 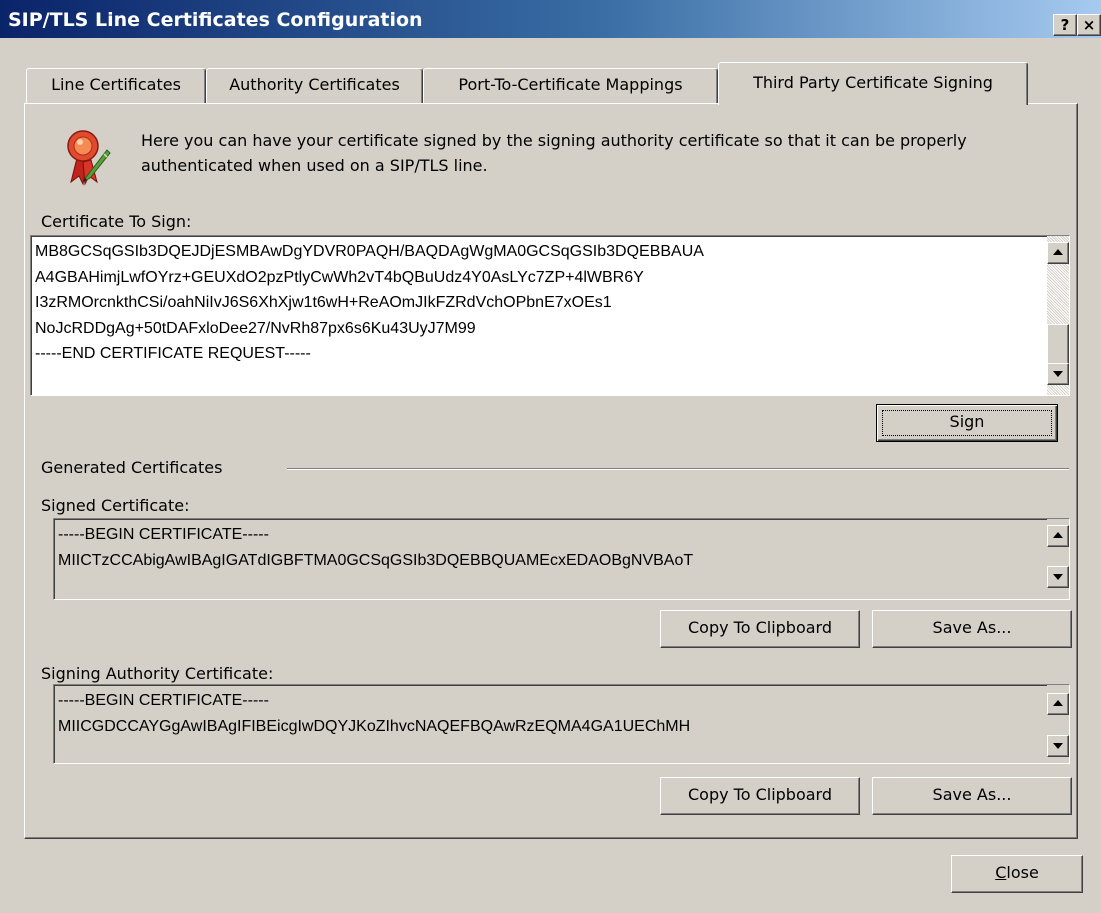 What do you see at coordinates (1065, 25) in the screenshot?
I see `help-button: ?` at bounding box center [1065, 25].